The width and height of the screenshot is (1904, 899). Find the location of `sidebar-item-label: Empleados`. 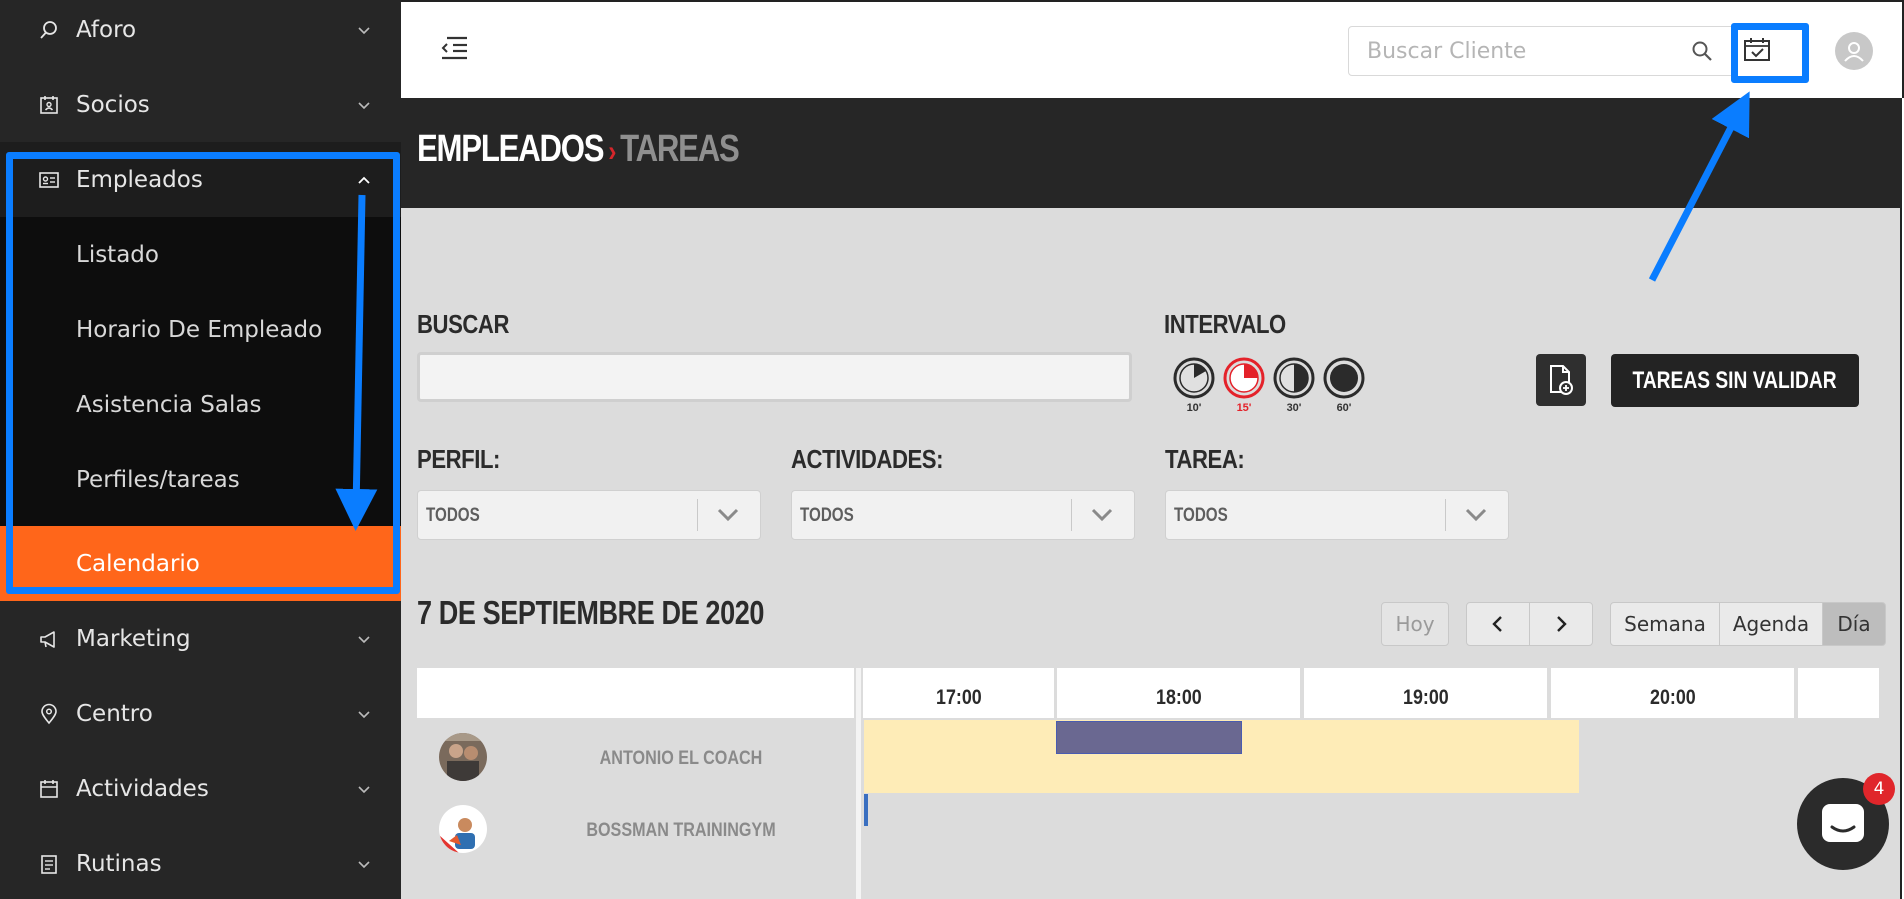

sidebar-item-label: Empleados is located at coordinates (139, 179).